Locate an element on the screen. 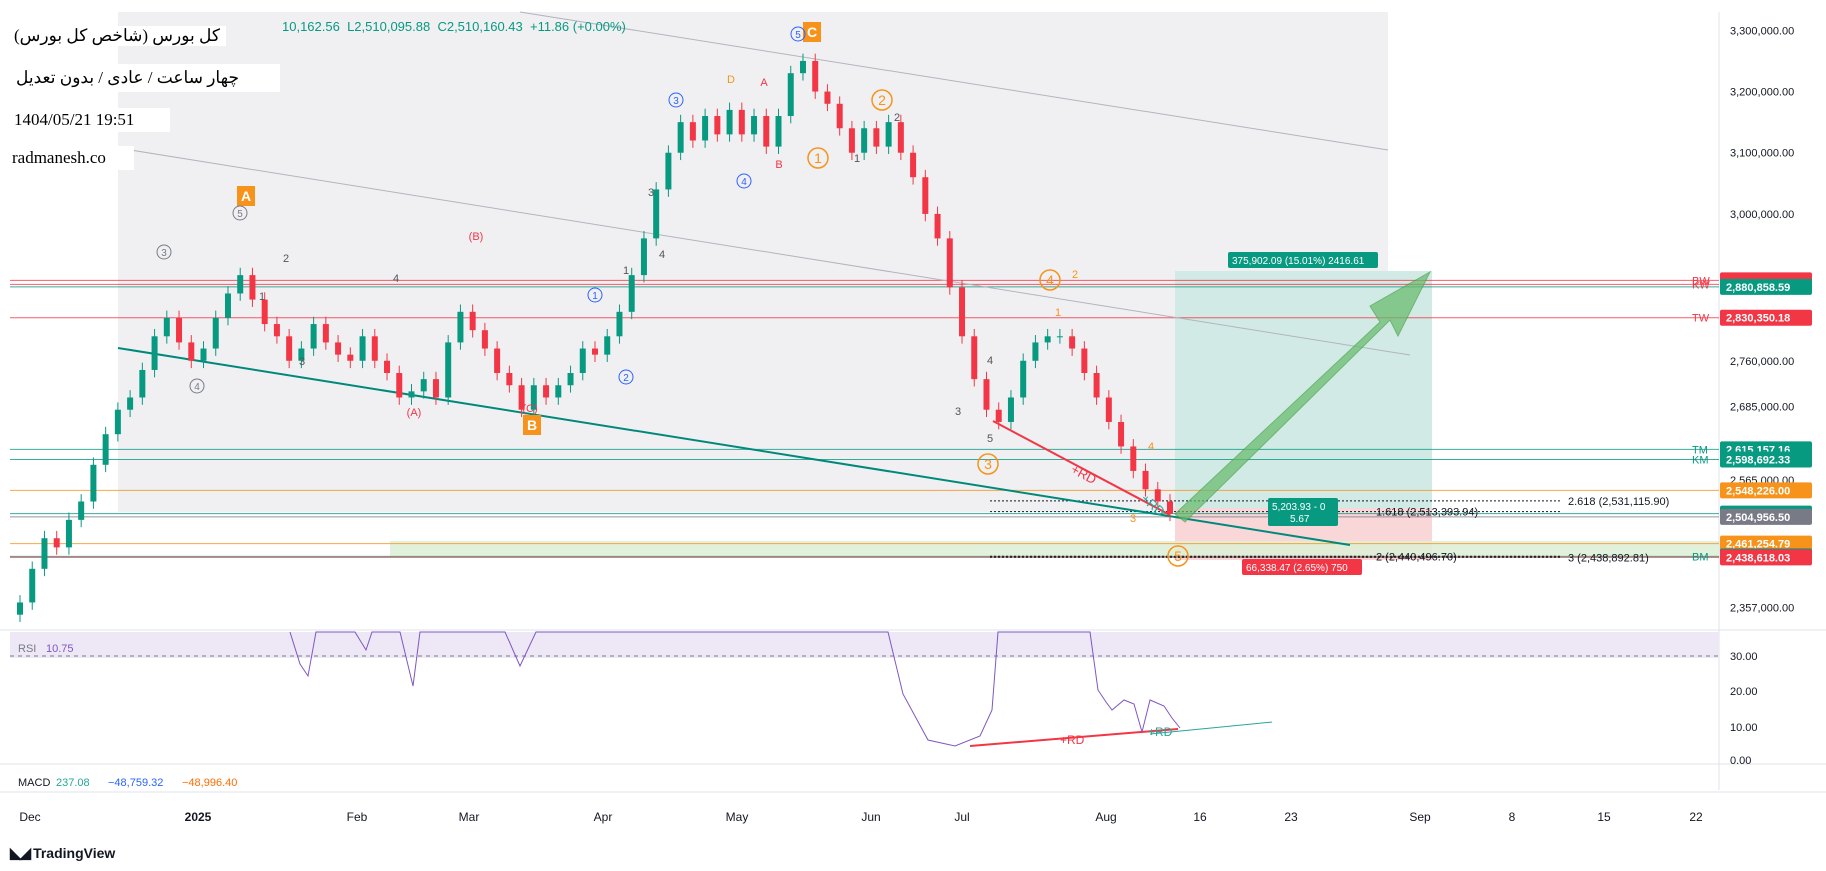 This screenshot has width=1826, height=871. fib-label: 1.618 (2,513,393.94) is located at coordinates (1427, 513).